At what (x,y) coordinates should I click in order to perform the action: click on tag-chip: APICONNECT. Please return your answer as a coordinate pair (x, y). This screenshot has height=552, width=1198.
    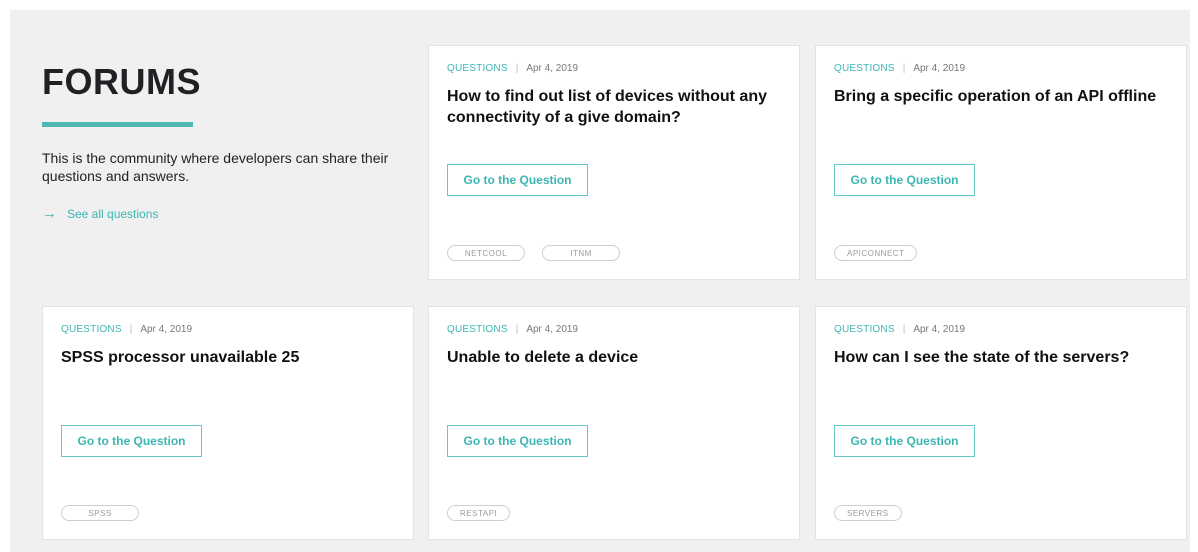
    Looking at the image, I should click on (876, 253).